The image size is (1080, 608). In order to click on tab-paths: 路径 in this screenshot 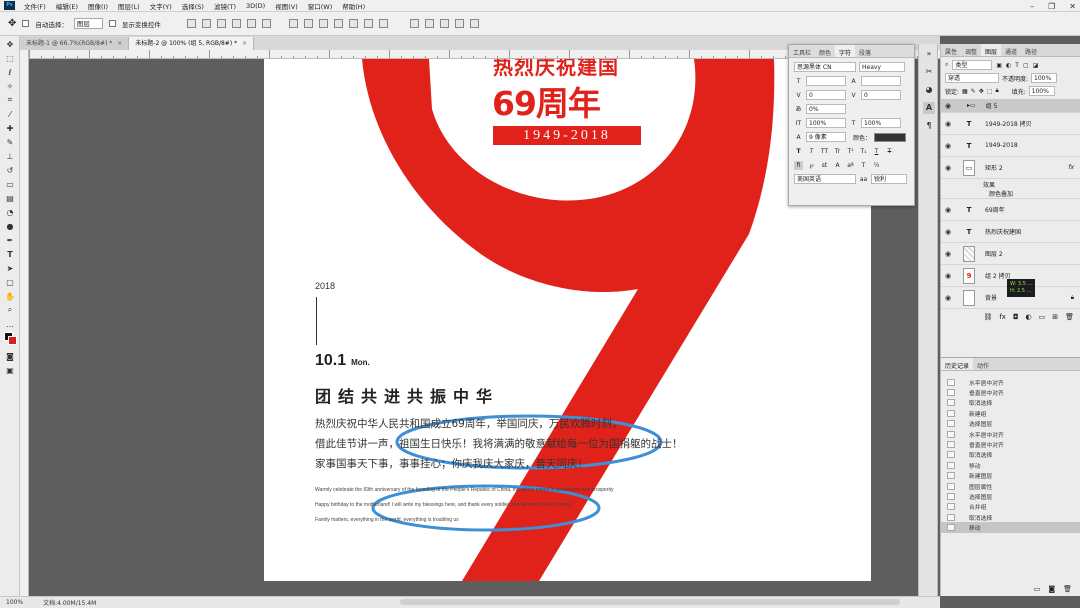, I will do `click(1031, 50)`.